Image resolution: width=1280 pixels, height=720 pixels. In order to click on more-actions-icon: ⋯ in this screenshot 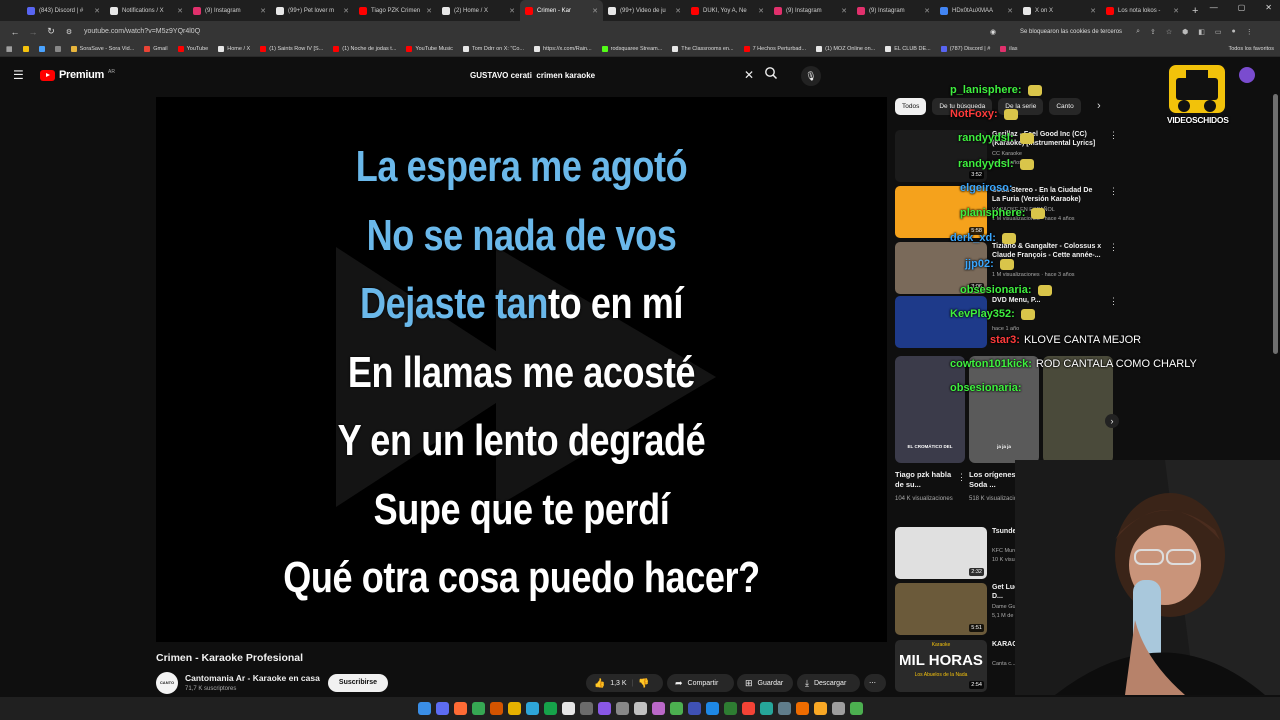, I will do `click(875, 683)`.